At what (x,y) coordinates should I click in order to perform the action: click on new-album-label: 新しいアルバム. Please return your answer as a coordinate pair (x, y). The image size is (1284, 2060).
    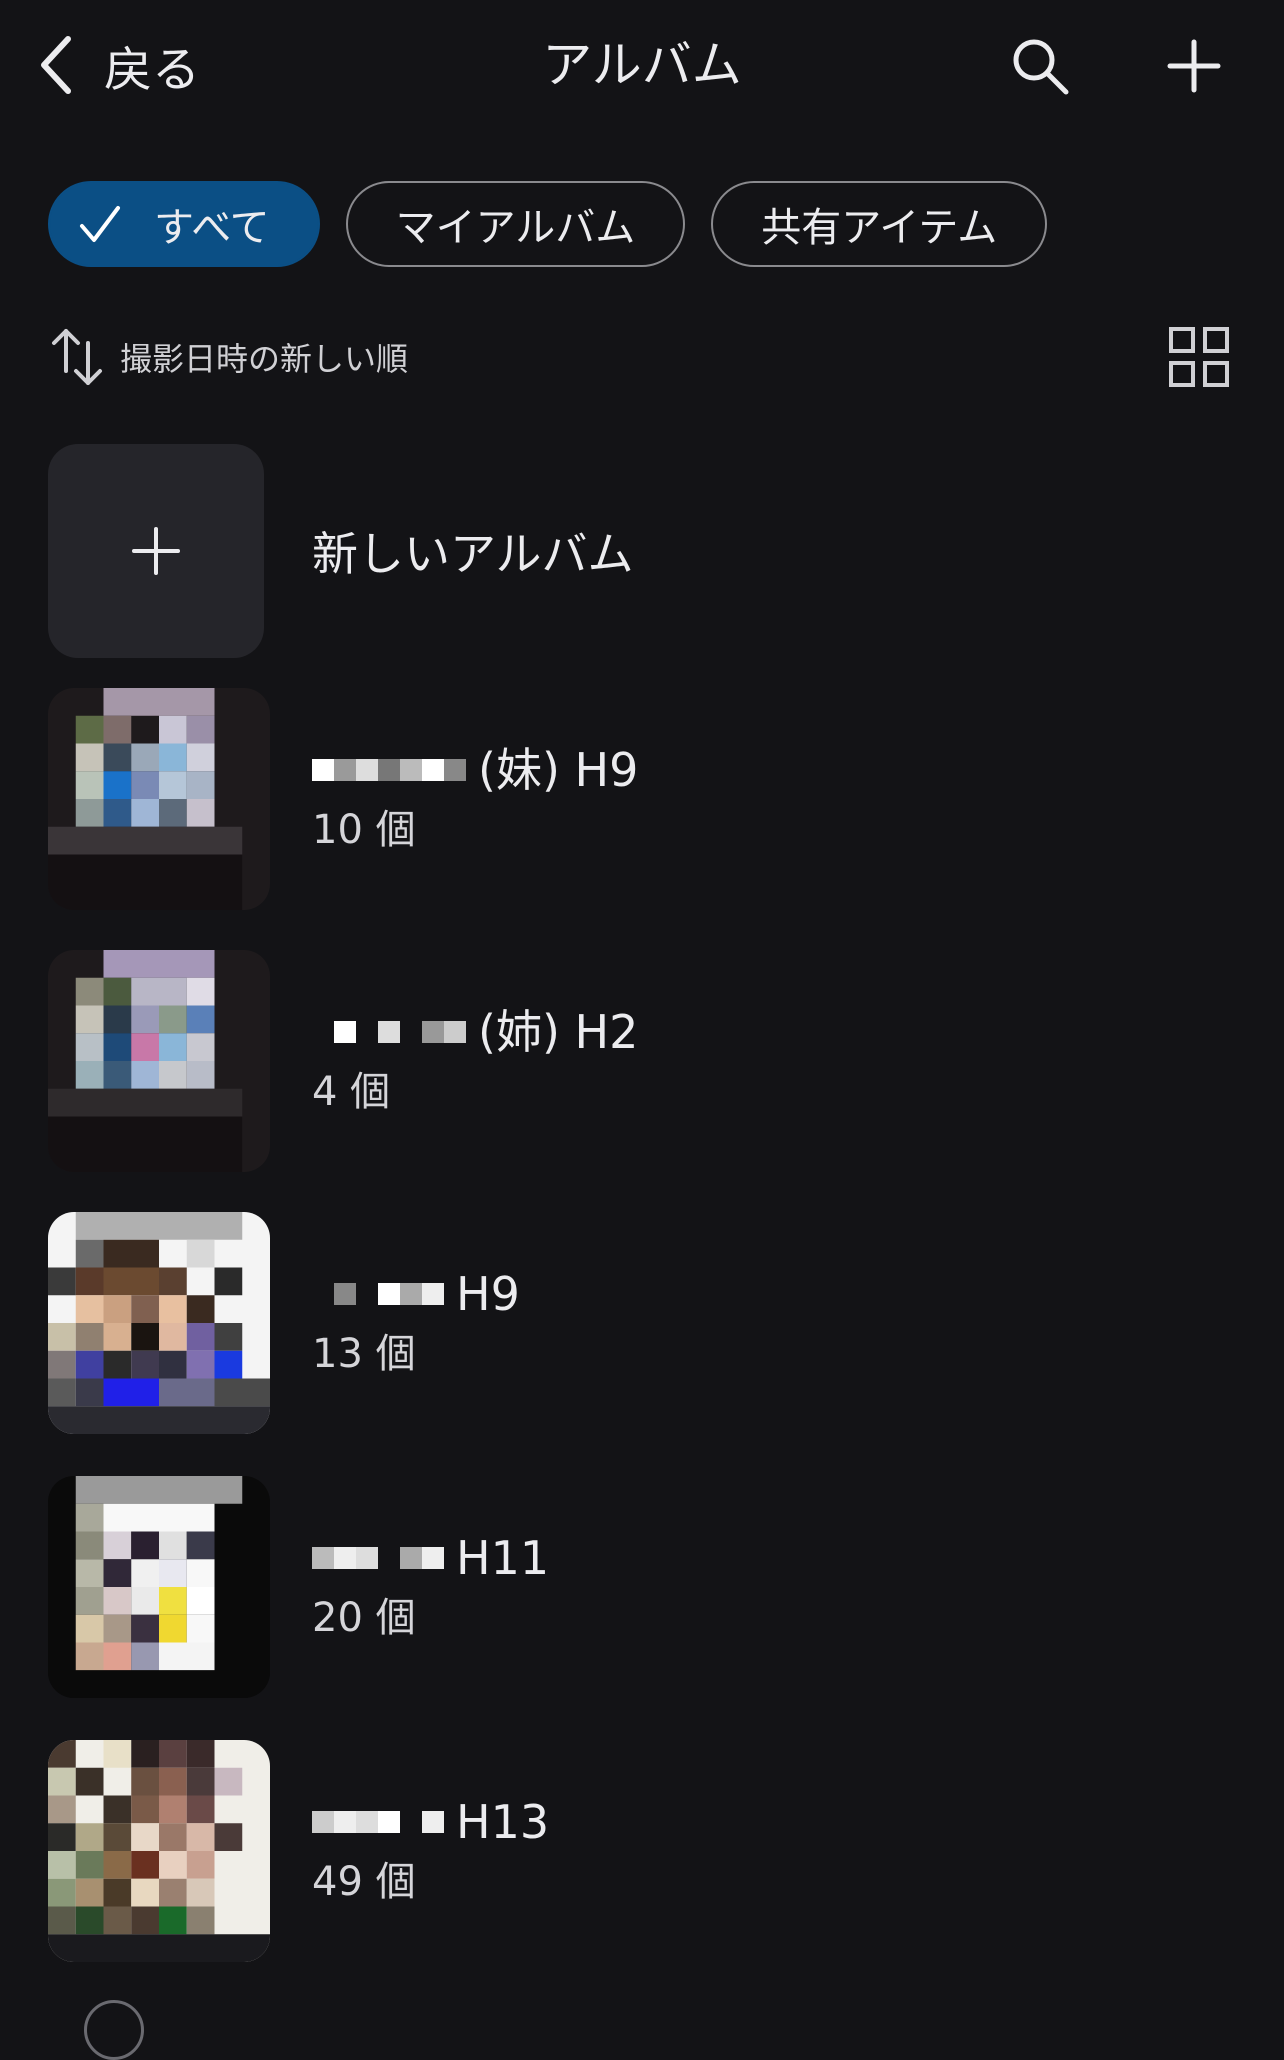
    Looking at the image, I should click on (473, 554).